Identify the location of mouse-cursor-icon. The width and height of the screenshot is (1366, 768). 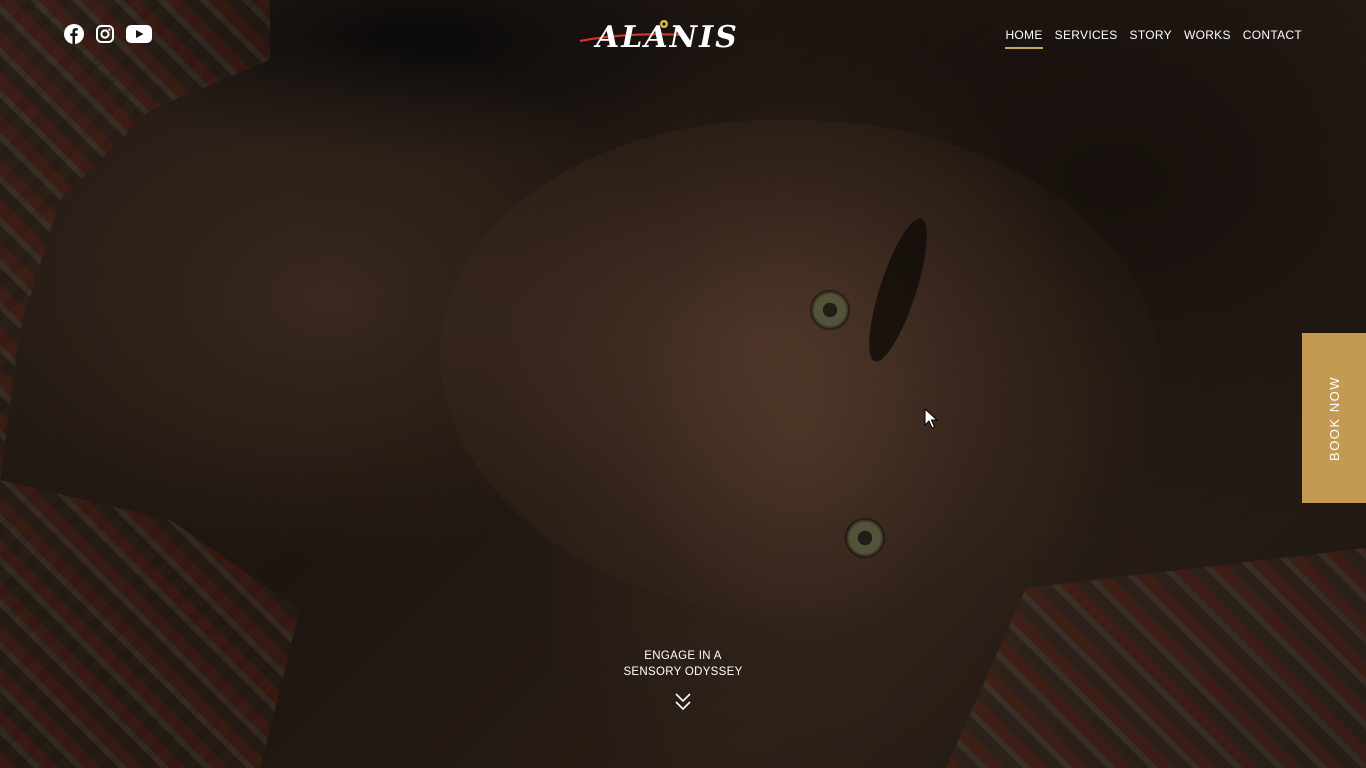
(931, 418).